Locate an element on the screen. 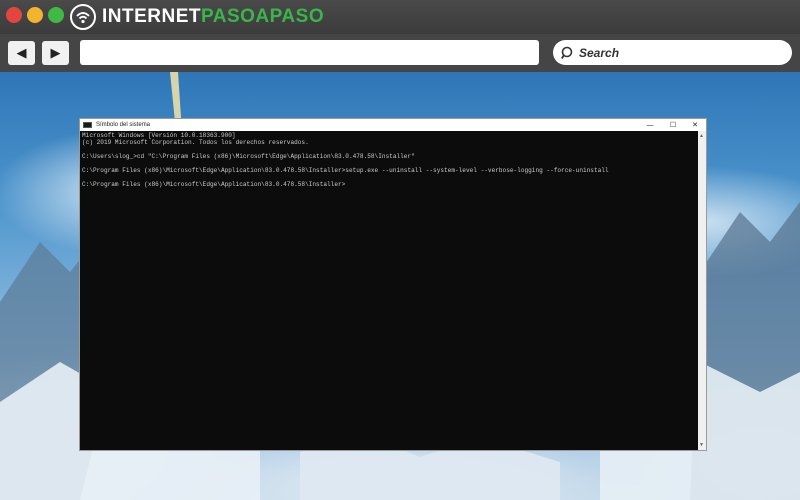  search-placeholder: Search is located at coordinates (599, 52).